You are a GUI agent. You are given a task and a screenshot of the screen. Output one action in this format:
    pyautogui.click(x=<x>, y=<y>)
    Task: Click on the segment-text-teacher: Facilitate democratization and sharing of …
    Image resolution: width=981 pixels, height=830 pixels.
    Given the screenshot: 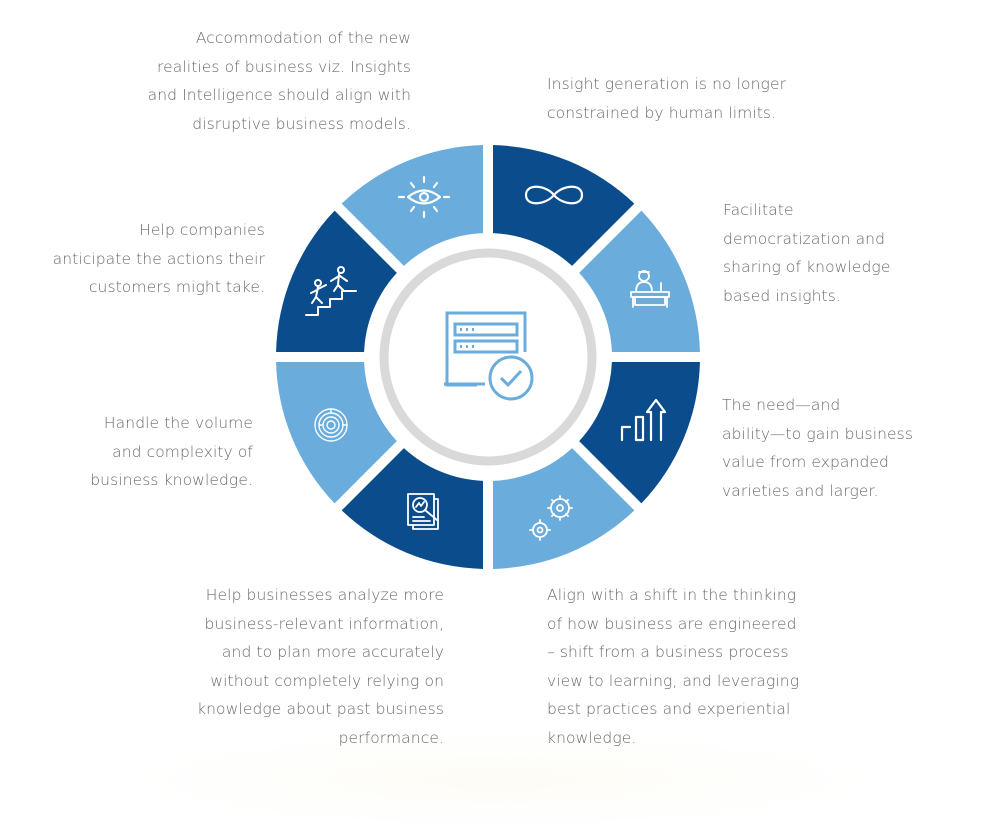 What is the action you would take?
    pyautogui.click(x=806, y=253)
    